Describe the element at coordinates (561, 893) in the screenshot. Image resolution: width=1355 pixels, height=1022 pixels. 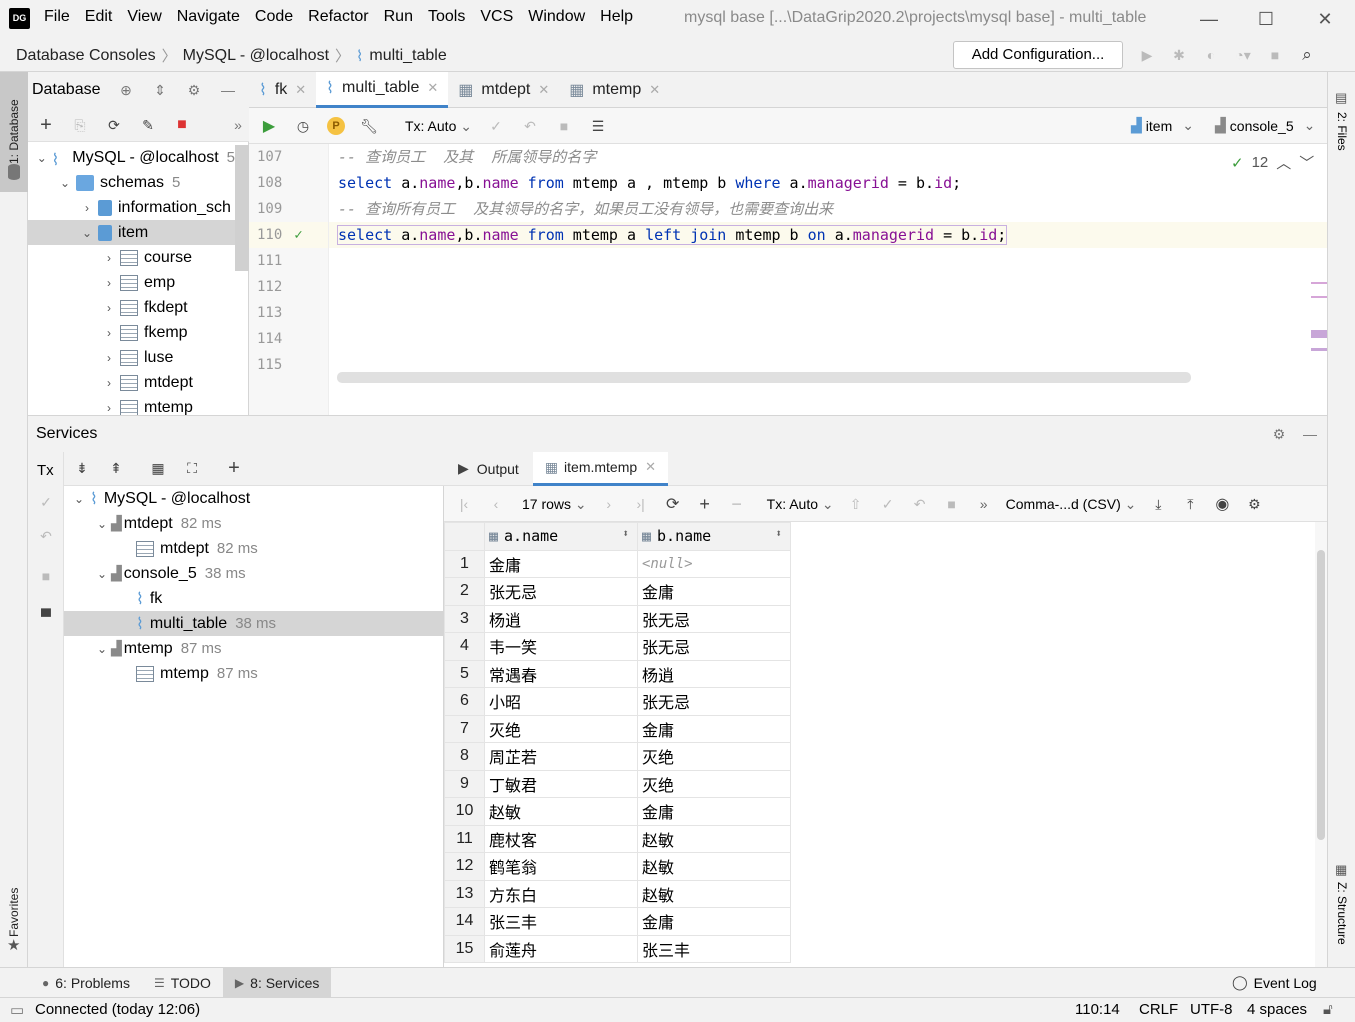
I see `table-cell: 方东白` at that location.